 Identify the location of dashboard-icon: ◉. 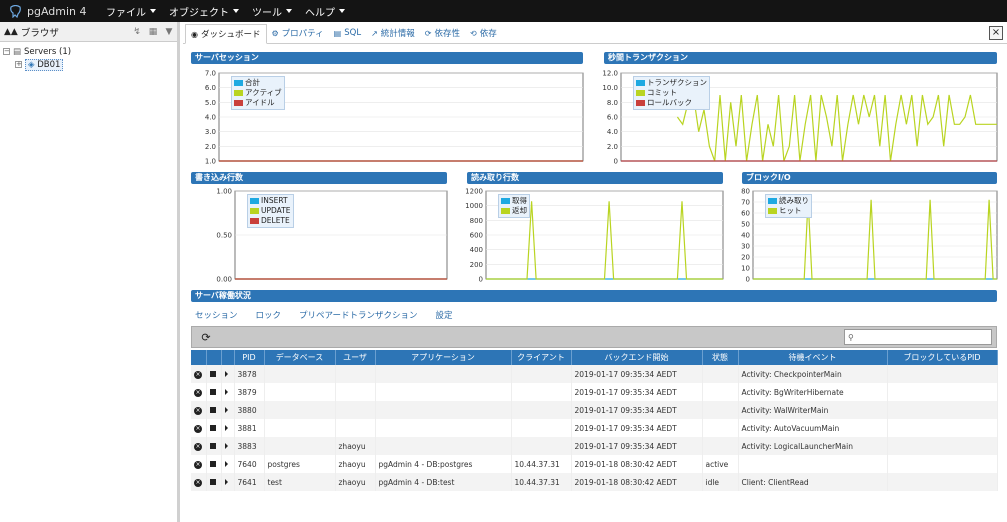
(194, 34).